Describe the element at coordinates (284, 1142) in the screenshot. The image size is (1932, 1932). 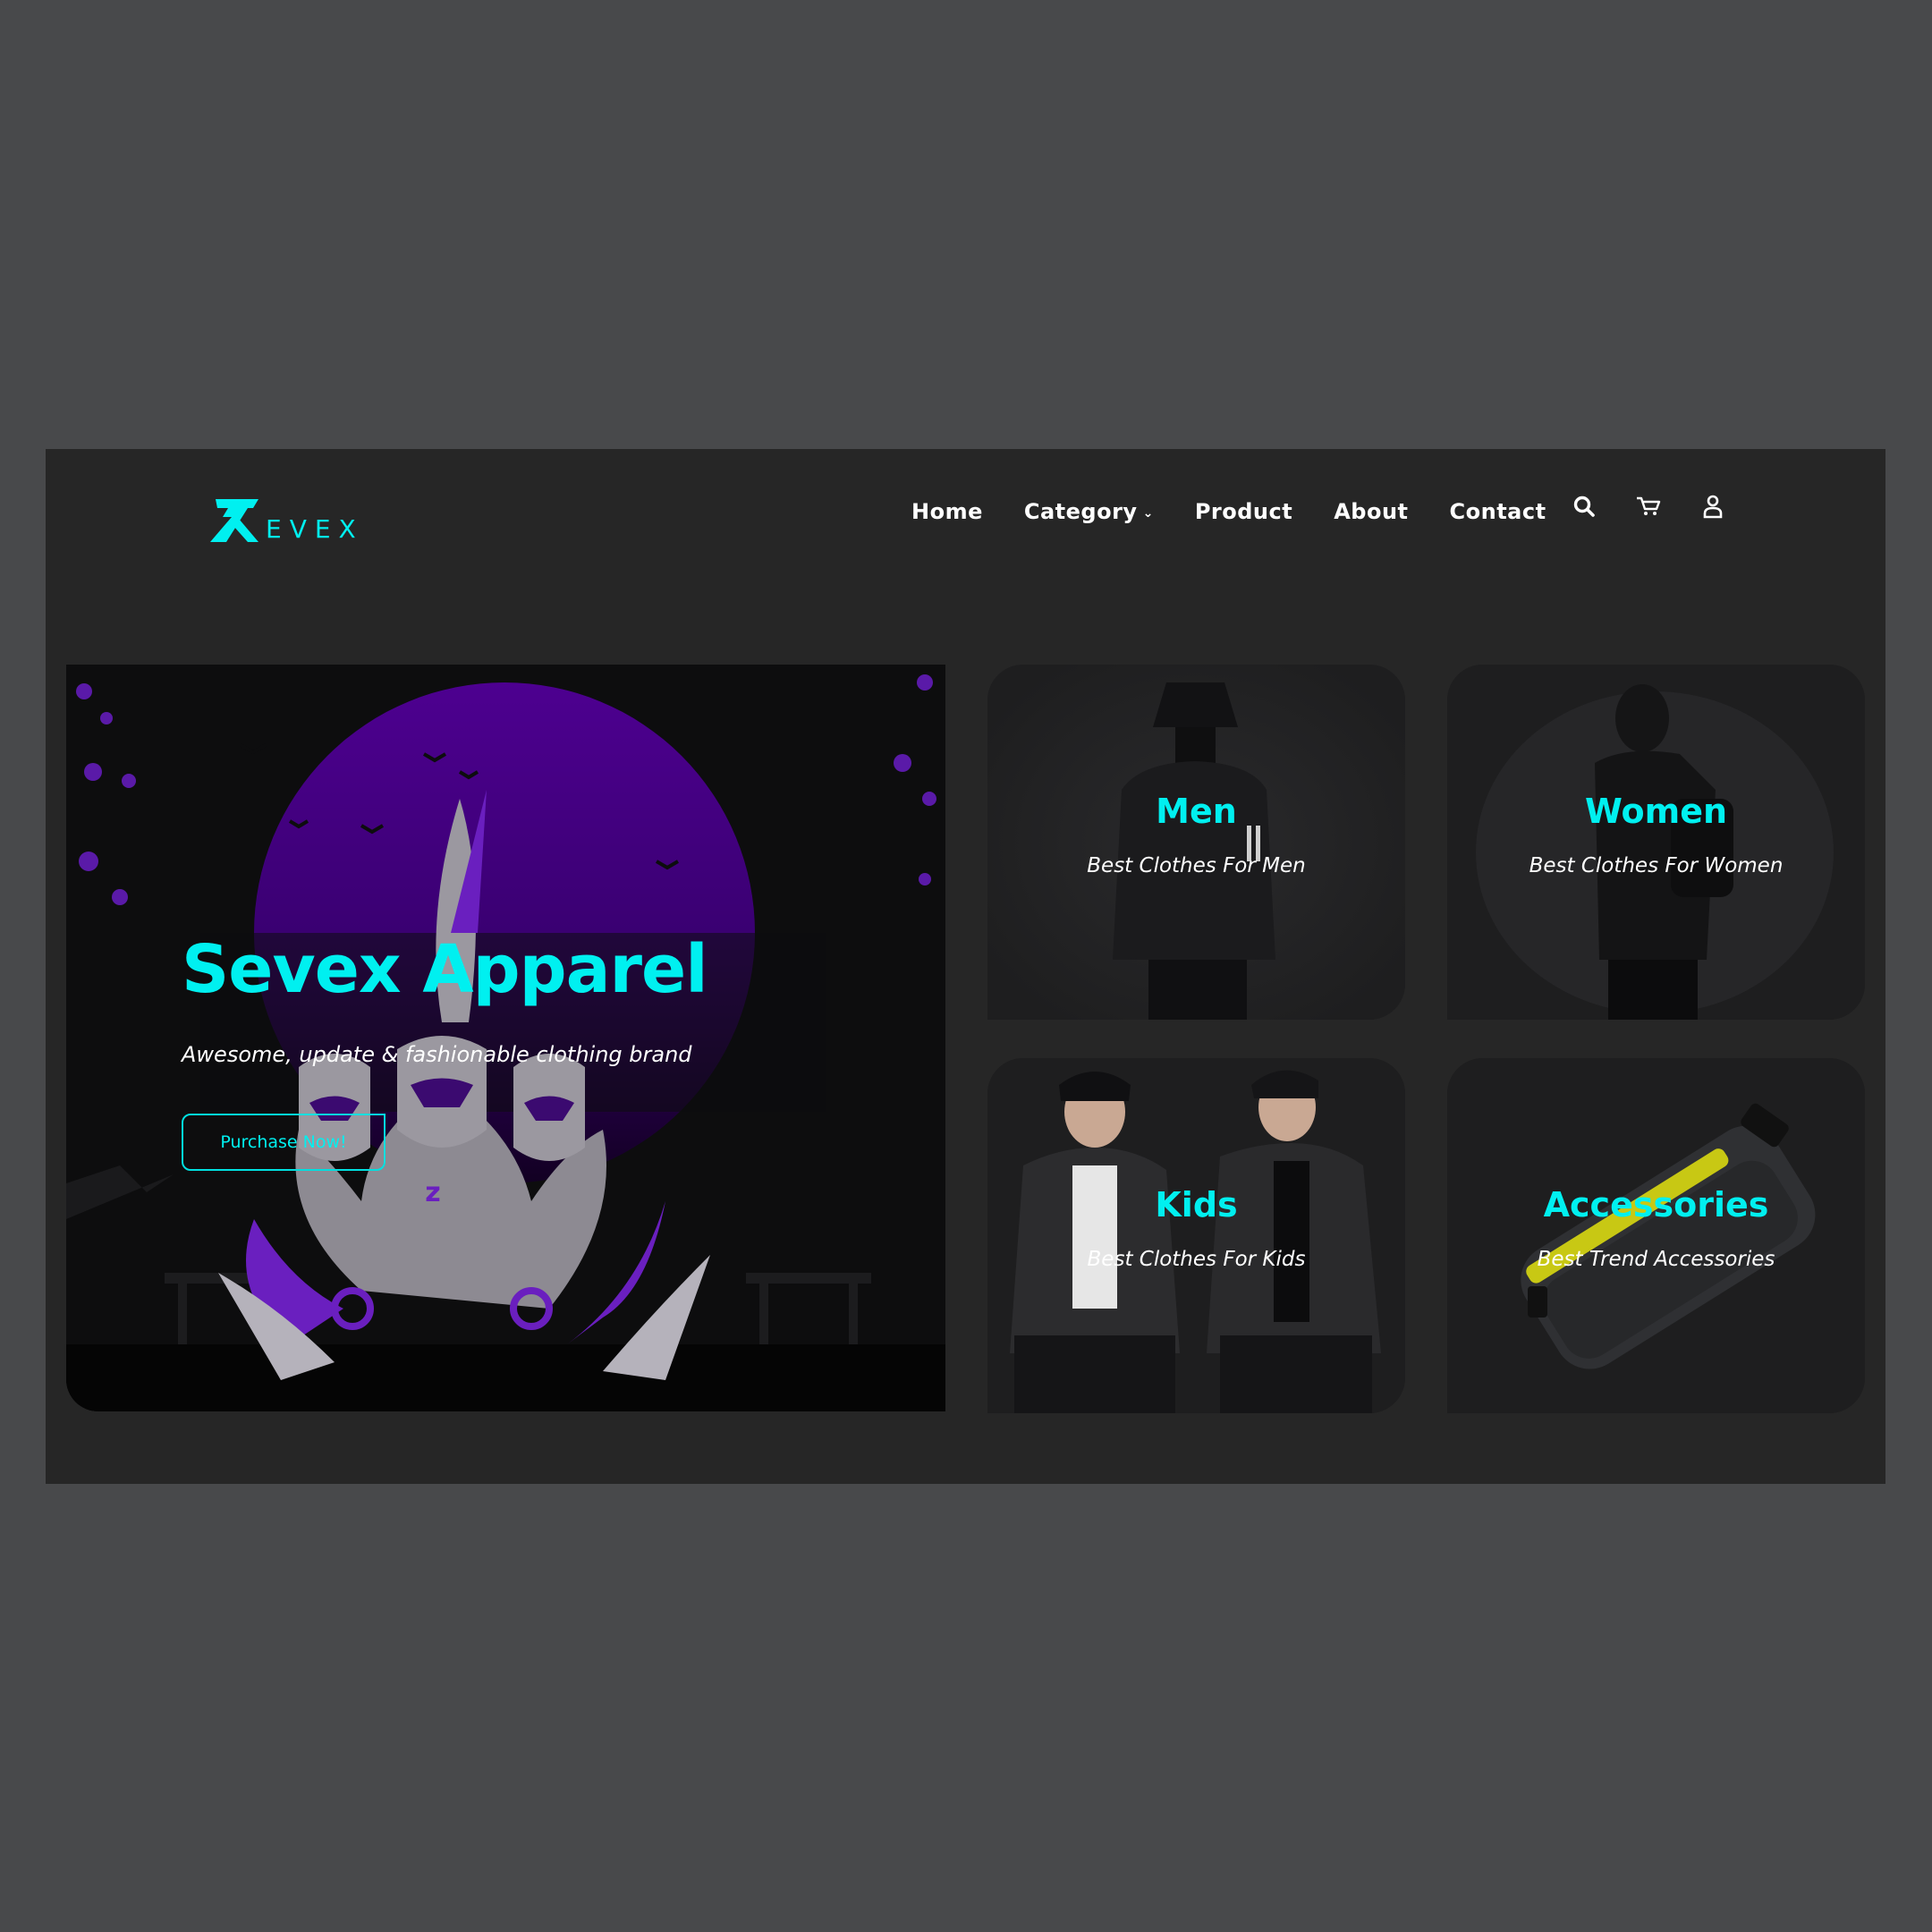
I see `purchase-now-button: Purchase Now!` at that location.